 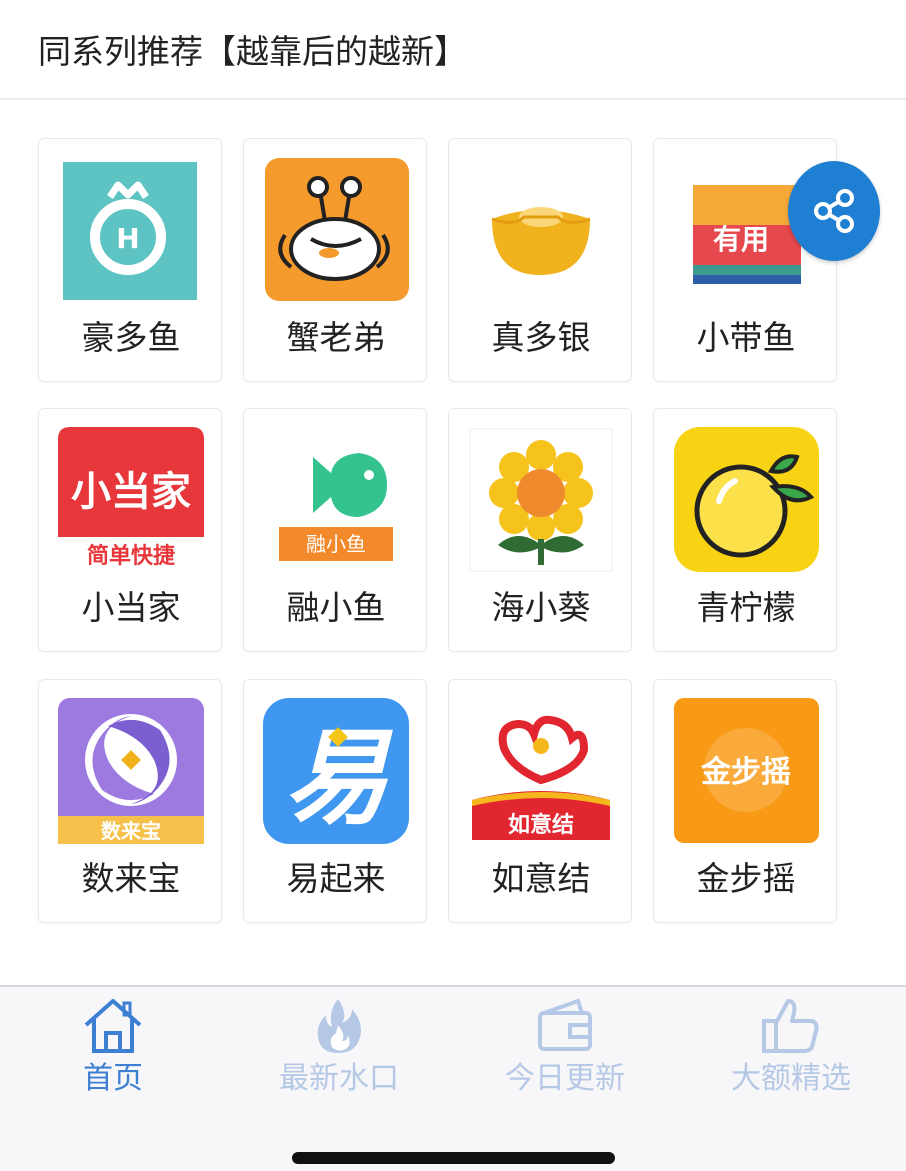 What do you see at coordinates (131, 492) in the screenshot?
I see `xiao-dang-jia-icon-text: 小当家` at bounding box center [131, 492].